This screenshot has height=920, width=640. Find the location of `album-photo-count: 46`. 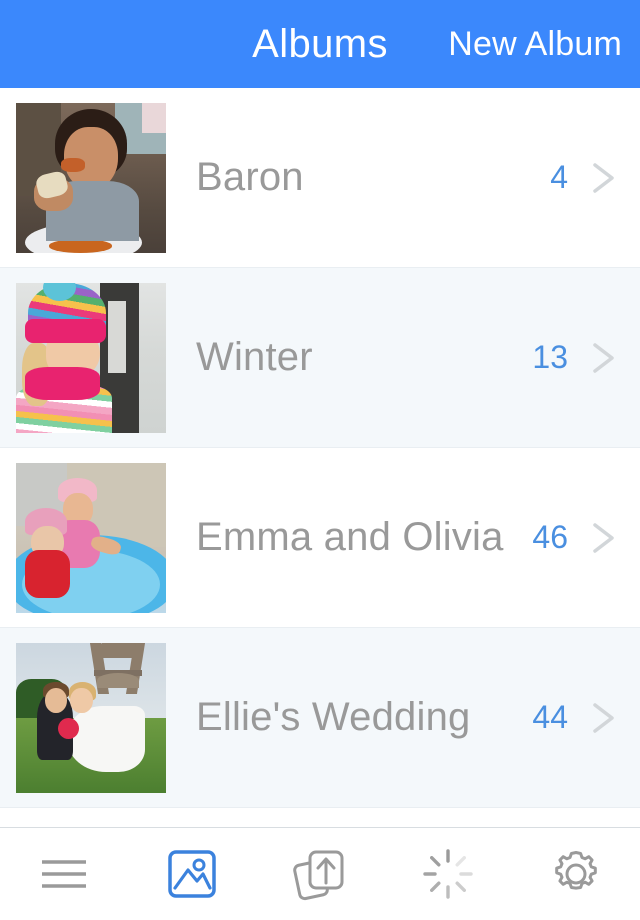

album-photo-count: 46 is located at coordinates (550, 537).